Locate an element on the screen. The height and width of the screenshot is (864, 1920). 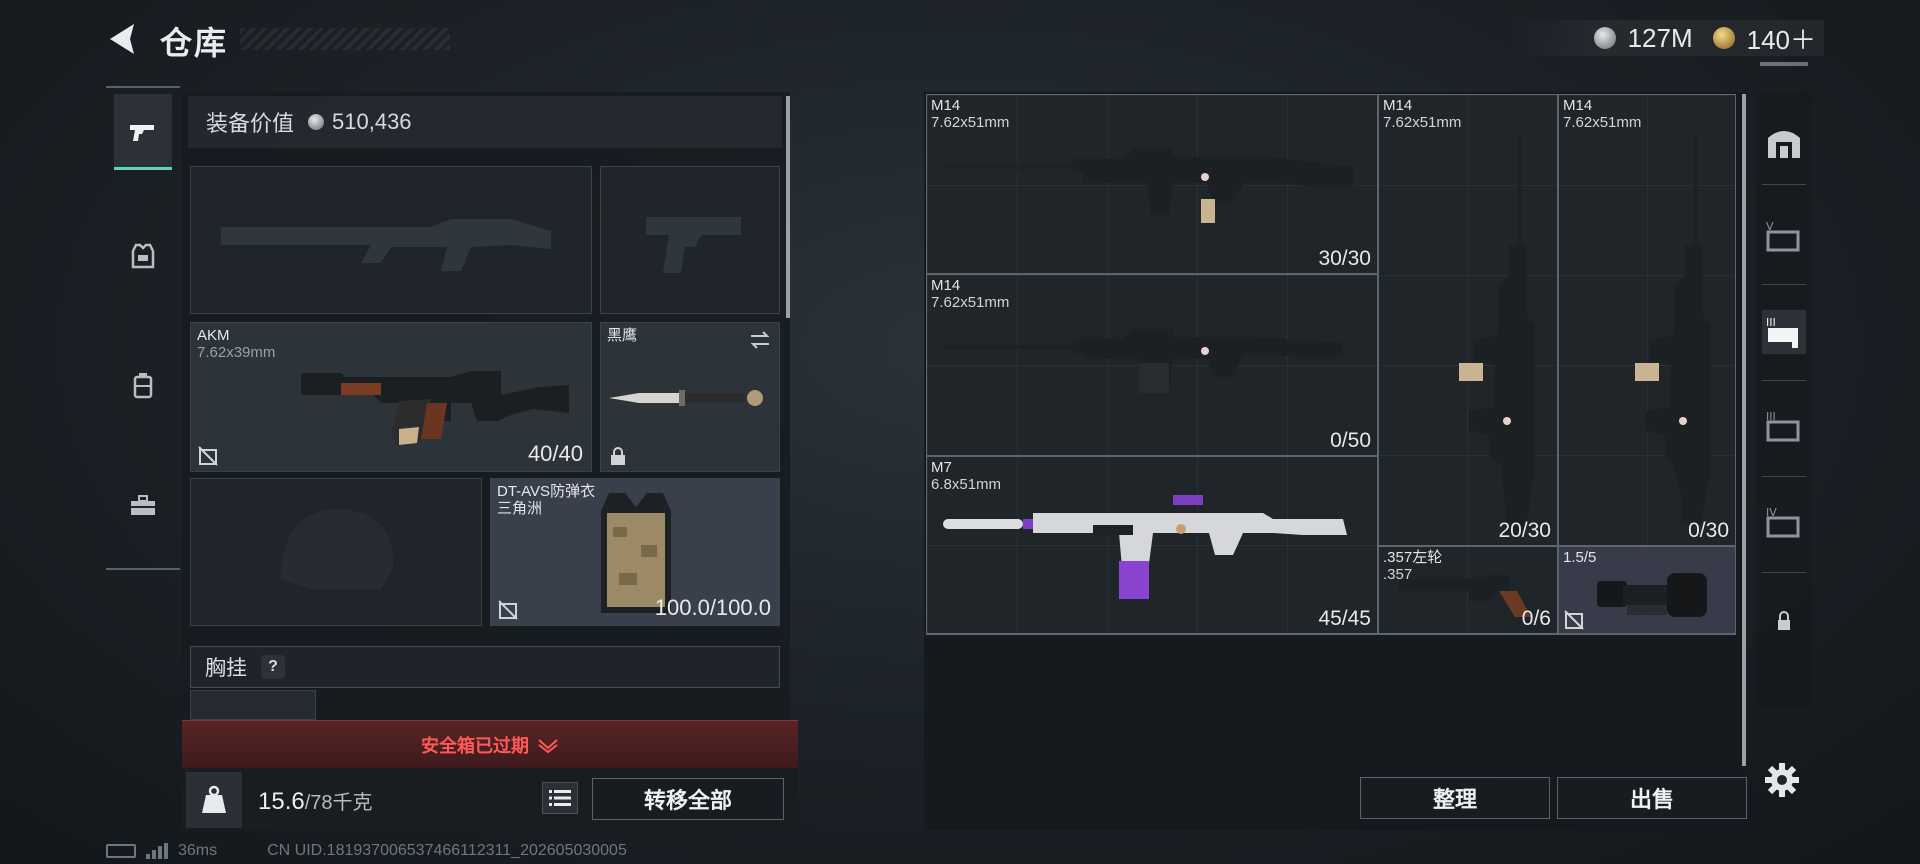
swap-icon is located at coordinates (760, 340).